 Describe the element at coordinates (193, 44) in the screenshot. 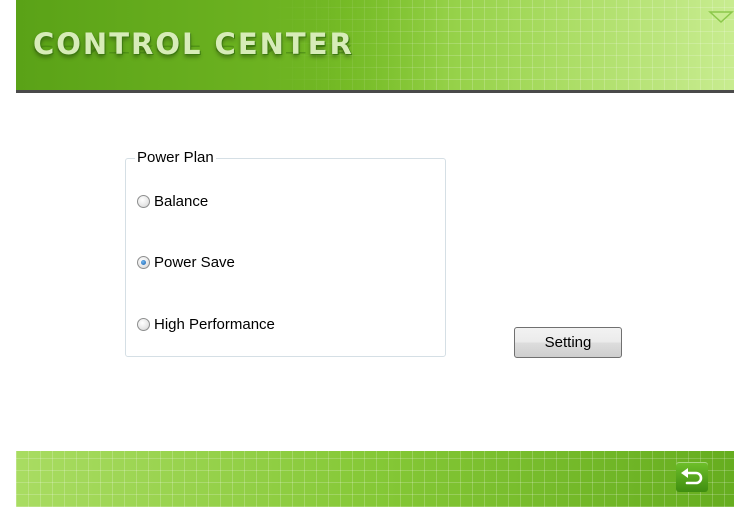

I see `app-title: CONTROL CENTER` at that location.